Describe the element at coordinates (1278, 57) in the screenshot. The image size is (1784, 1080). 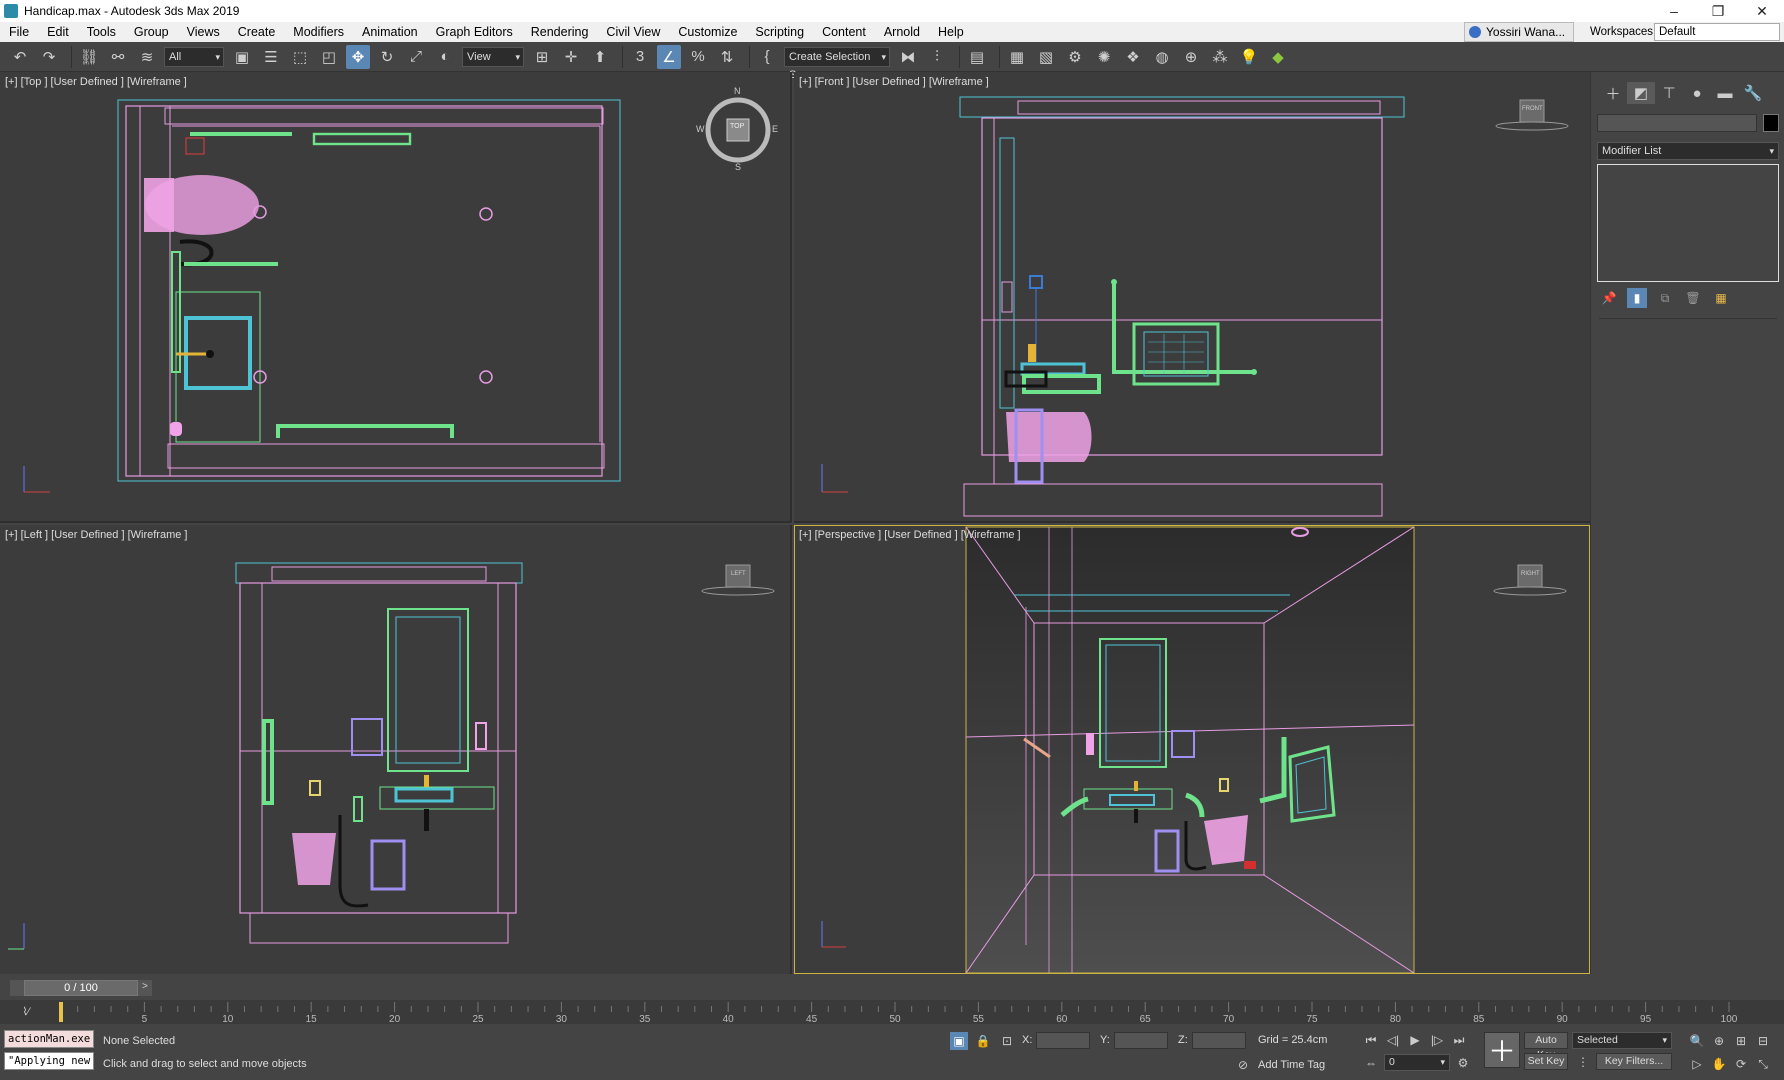
I see `arnold-render-icon: ◆` at that location.